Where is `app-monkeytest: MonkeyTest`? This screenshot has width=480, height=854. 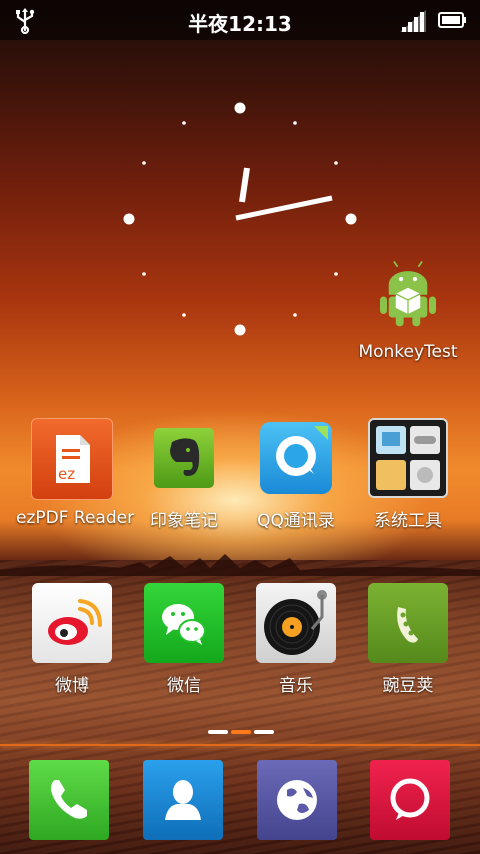 app-monkeytest: MonkeyTest is located at coordinates (408, 309).